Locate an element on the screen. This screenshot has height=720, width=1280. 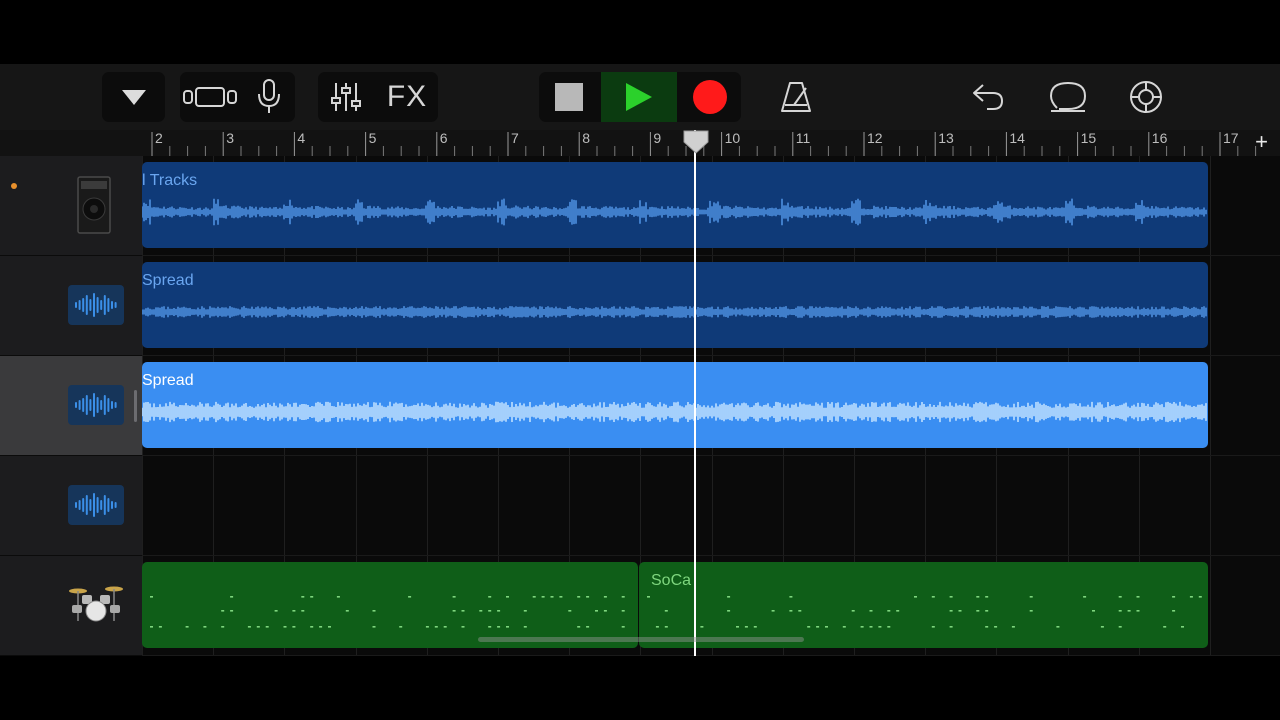
view-group is located at coordinates (237, 97).